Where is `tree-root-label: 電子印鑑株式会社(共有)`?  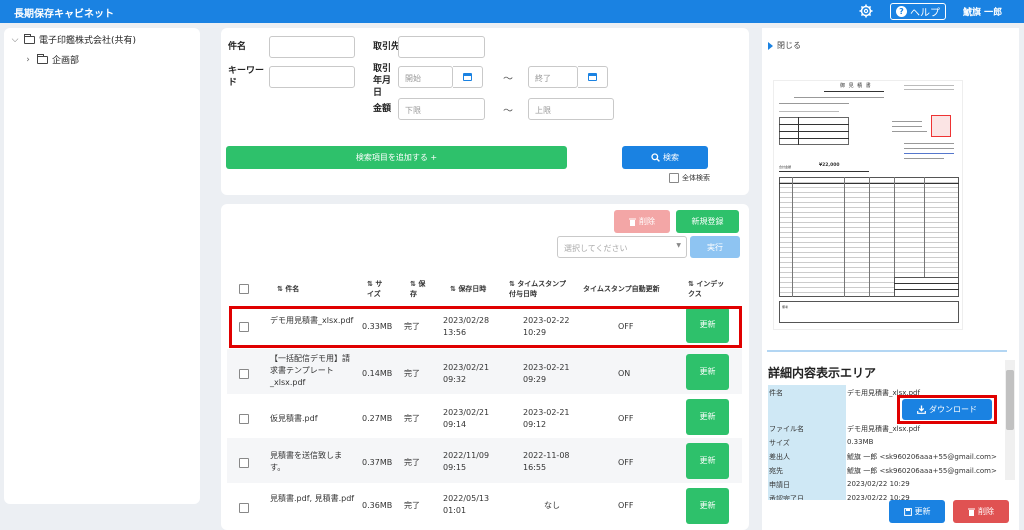 tree-root-label: 電子印鑑株式会社(共有) is located at coordinates (88, 41).